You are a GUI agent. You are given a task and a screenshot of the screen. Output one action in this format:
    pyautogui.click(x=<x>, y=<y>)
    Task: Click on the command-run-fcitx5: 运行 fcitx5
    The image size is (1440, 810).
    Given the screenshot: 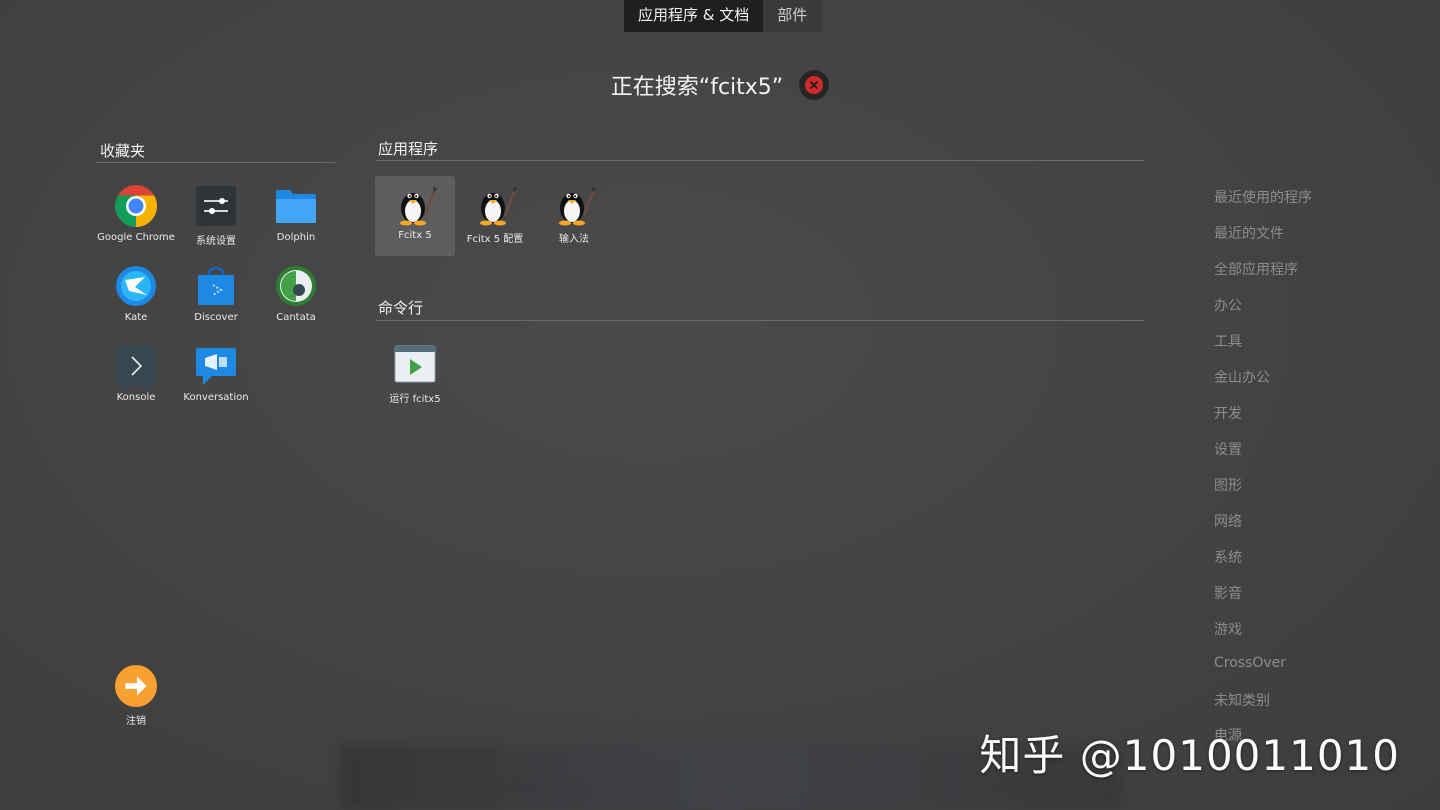 What is the action you would take?
    pyautogui.click(x=415, y=376)
    